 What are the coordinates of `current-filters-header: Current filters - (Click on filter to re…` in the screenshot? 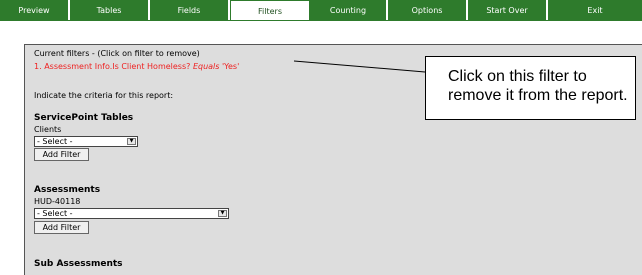 It's located at (117, 53).